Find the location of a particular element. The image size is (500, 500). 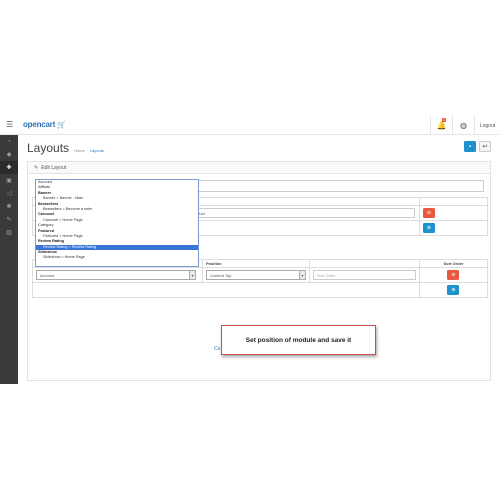

cart-icon: ▣ is located at coordinates (9, 181).